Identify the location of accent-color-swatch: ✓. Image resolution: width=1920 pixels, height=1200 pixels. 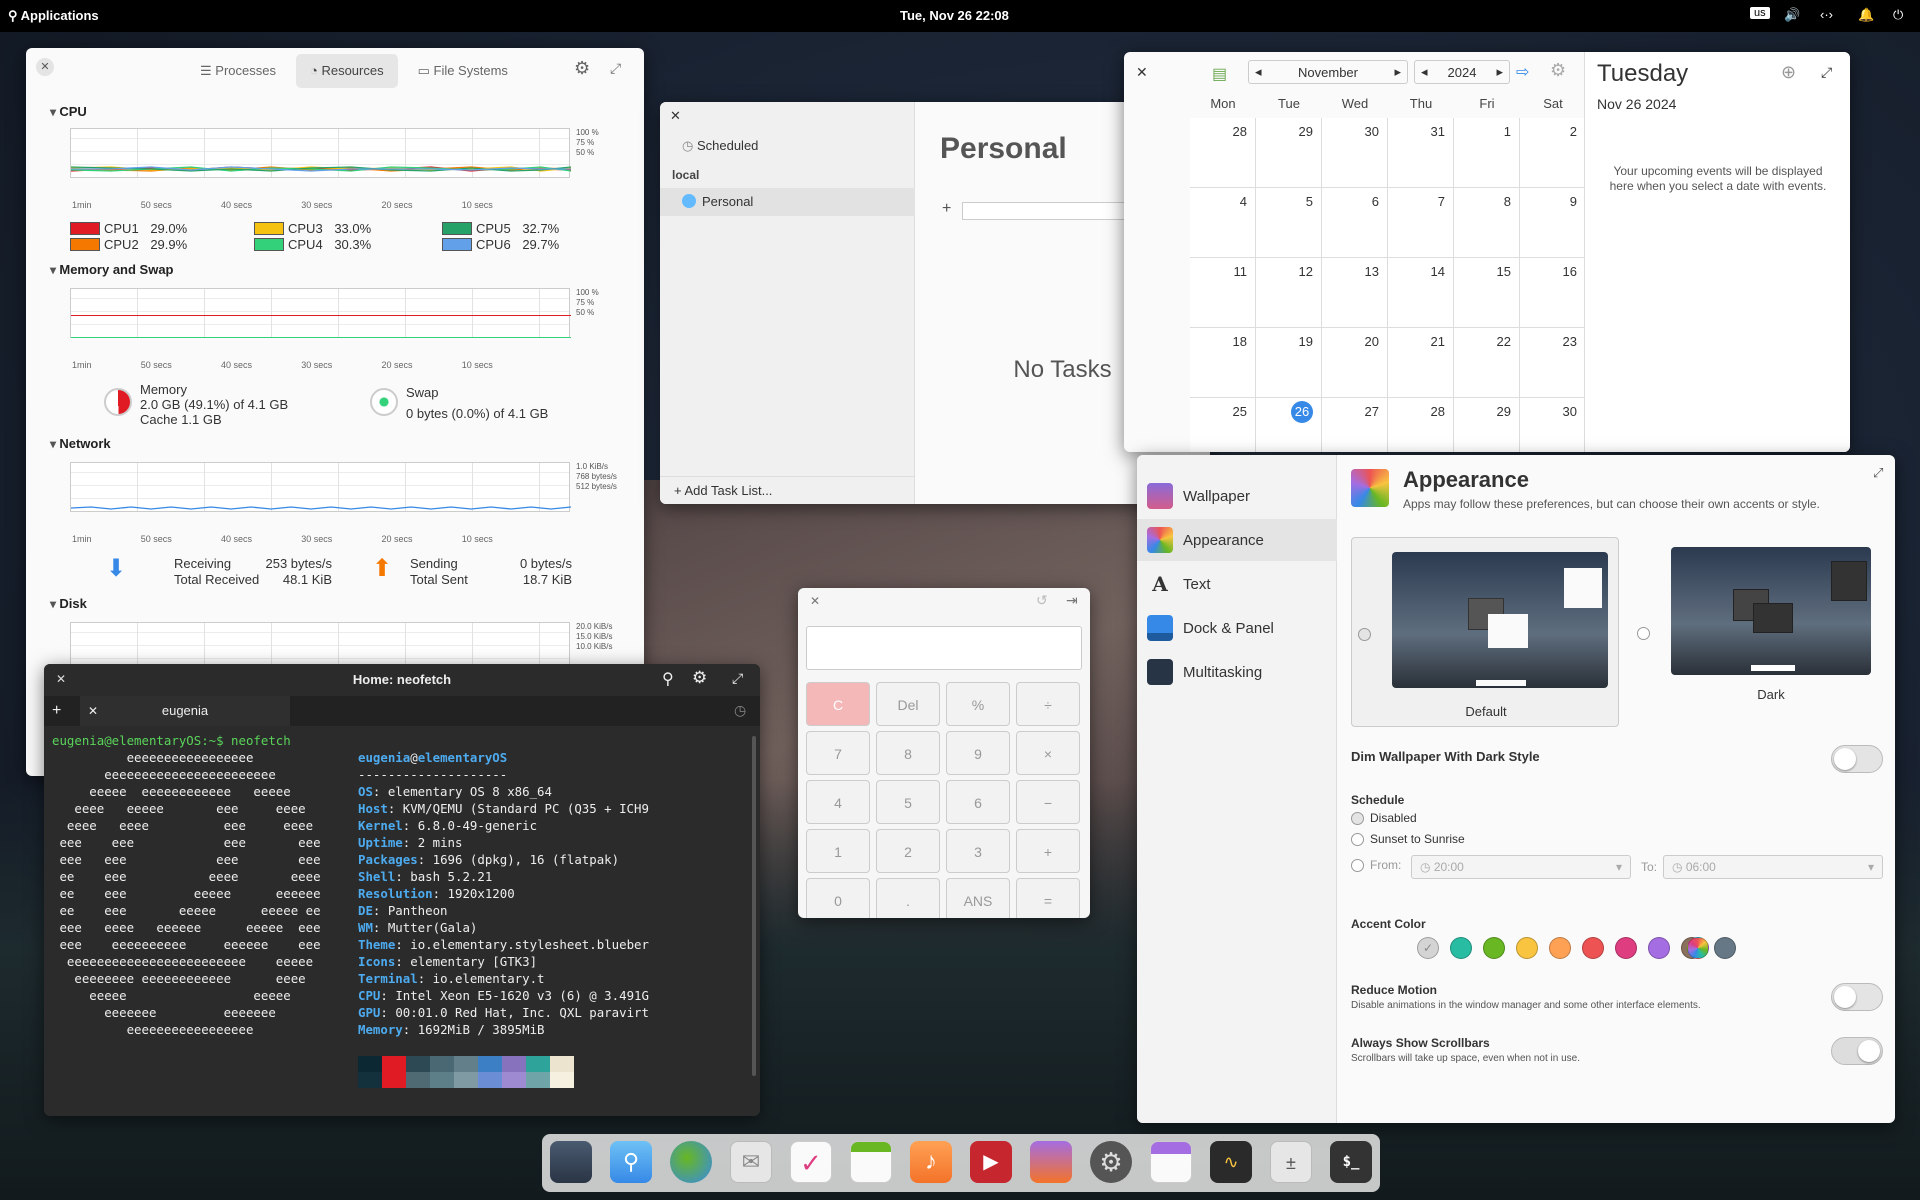
(1428, 948).